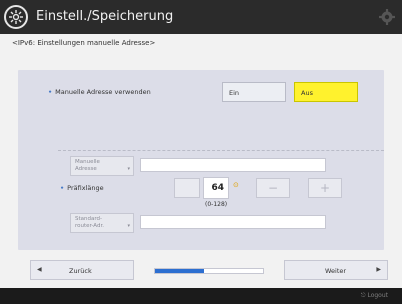 The height and width of the screenshot is (304, 402). I want to click on breadcrumb: <IPv6: Einstellungen manuelle Adresse>, so click(84, 43).